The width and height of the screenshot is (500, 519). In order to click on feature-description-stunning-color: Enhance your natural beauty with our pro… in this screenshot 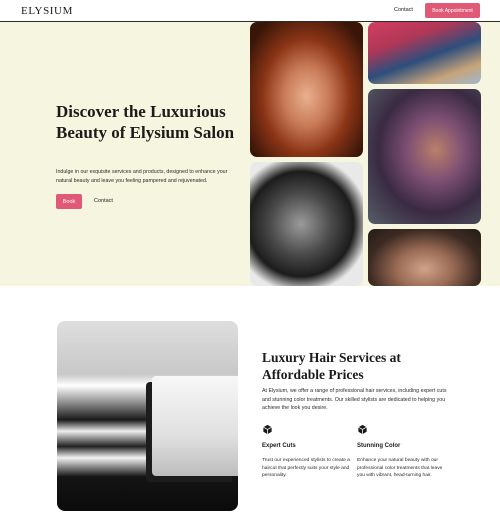, I will do `click(400, 468)`.